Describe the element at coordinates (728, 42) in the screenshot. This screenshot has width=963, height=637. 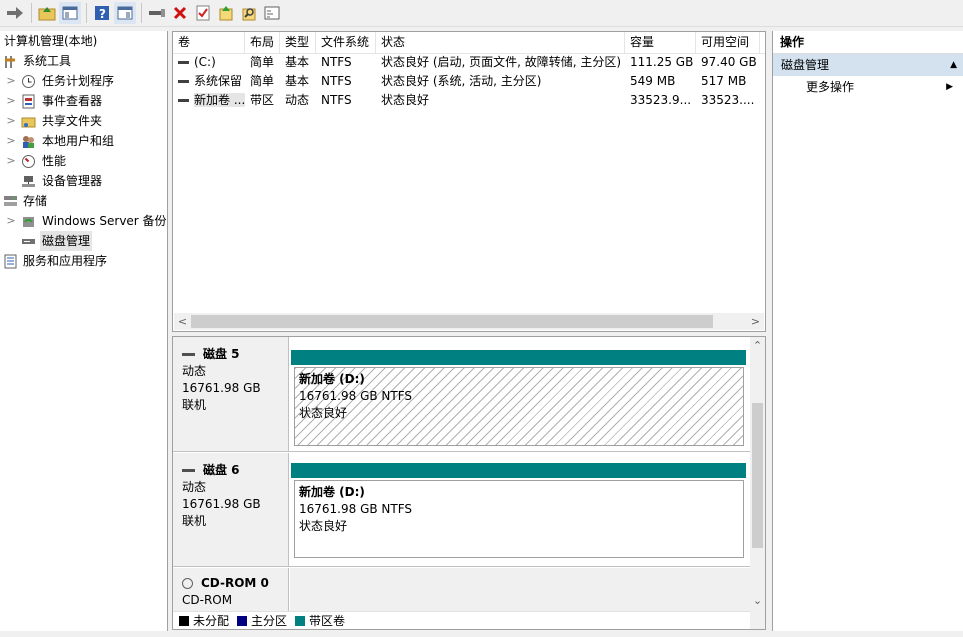
I see `column-header-free-space: 可用空间` at that location.